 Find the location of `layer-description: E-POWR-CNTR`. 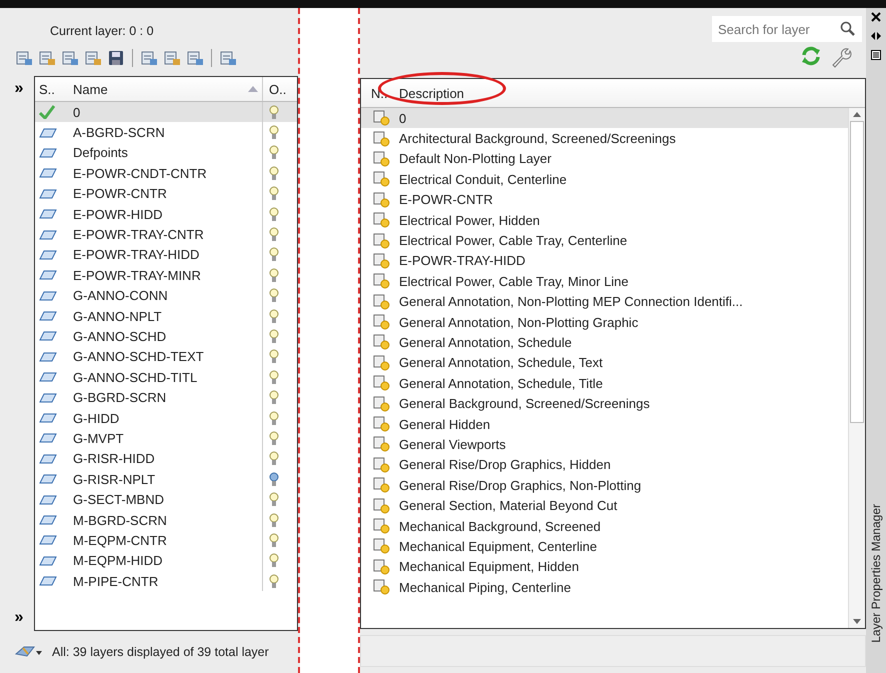

layer-description: E-POWR-CNTR is located at coordinates (443, 200).